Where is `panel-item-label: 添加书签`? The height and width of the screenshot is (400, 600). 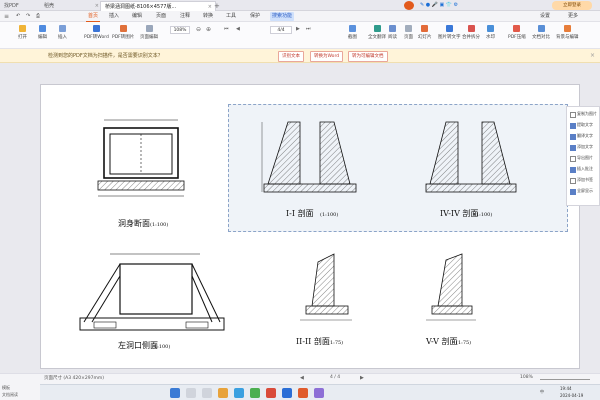 panel-item-label: 添加书签 is located at coordinates (585, 179).